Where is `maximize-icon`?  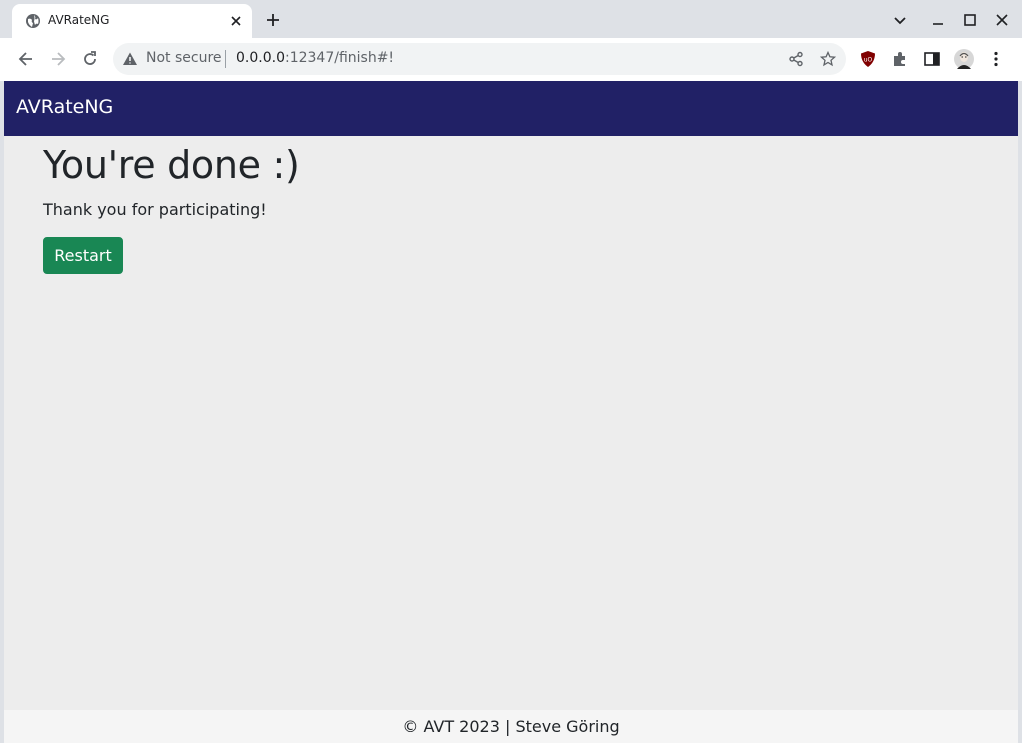
maximize-icon is located at coordinates (970, 20).